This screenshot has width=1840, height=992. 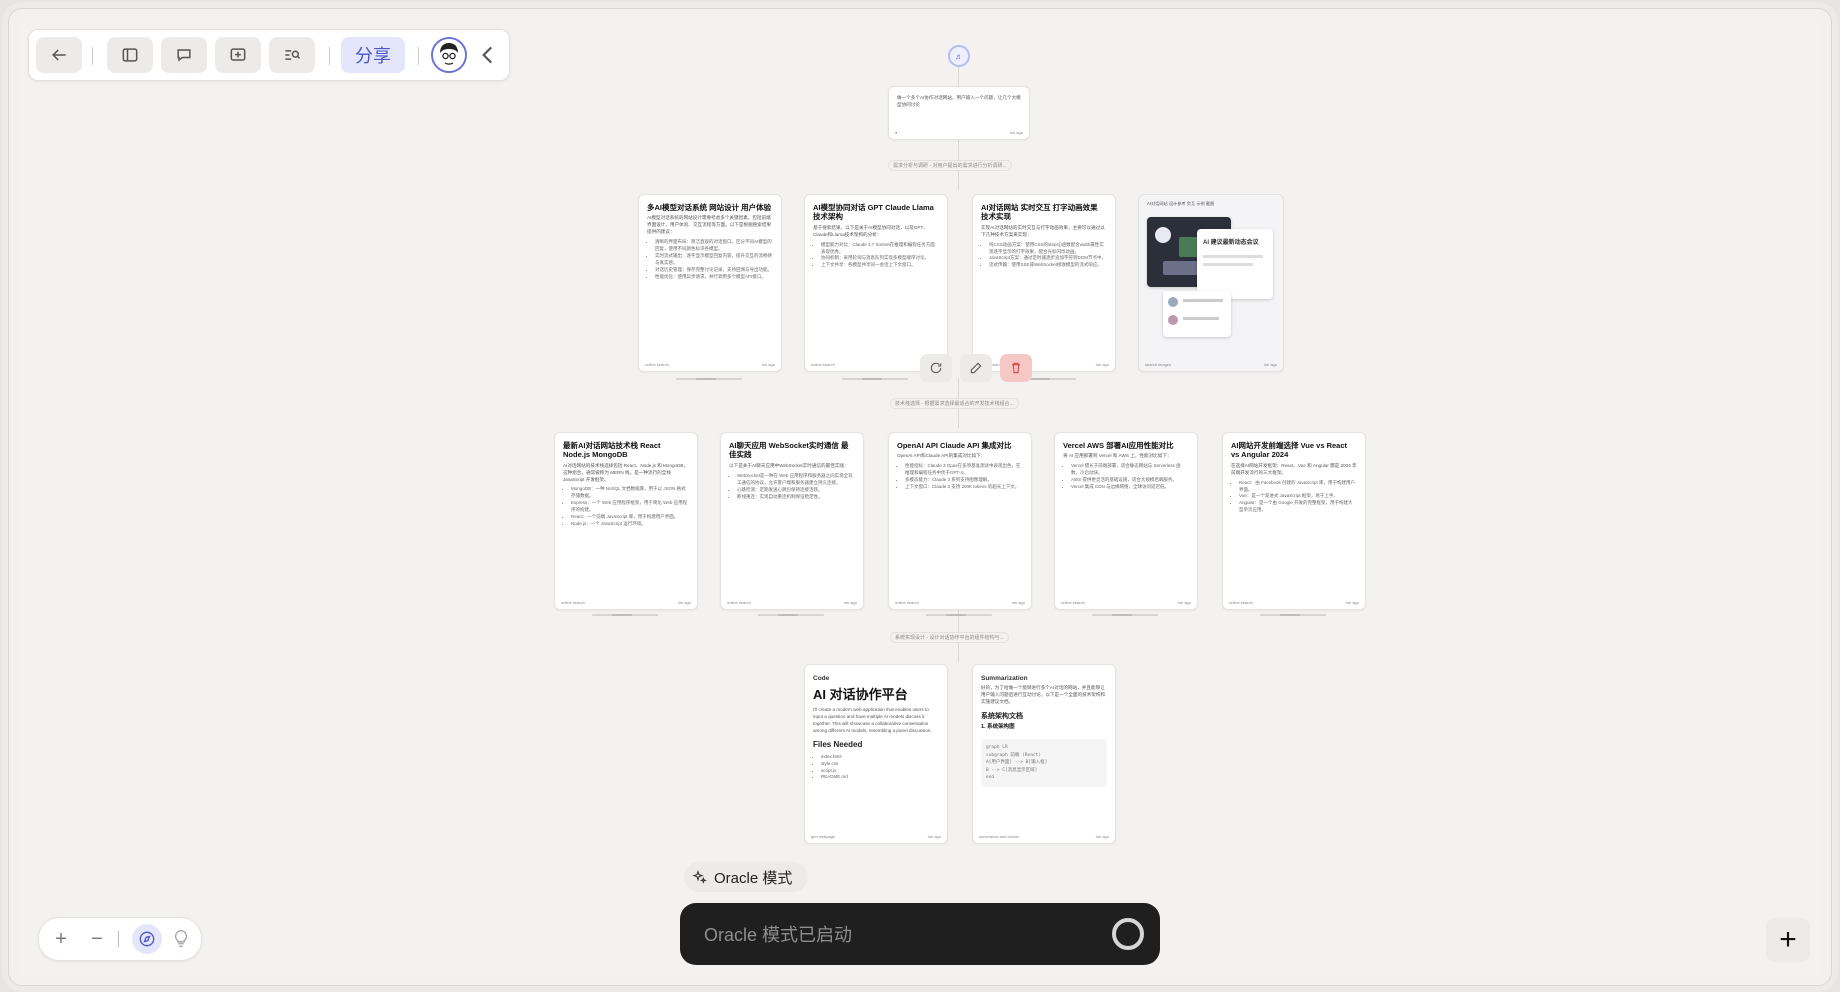 I want to click on zoom-controls: + −, so click(x=120, y=939).